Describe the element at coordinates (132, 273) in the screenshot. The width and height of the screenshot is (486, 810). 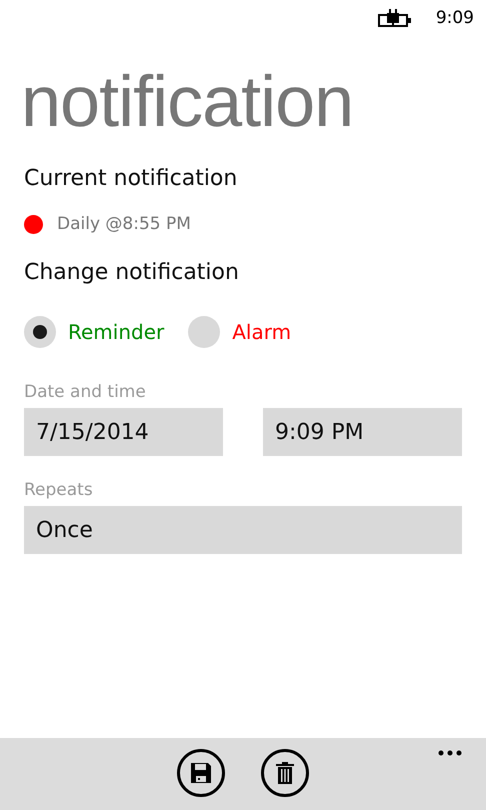
I see `section-heading: Change notification` at that location.